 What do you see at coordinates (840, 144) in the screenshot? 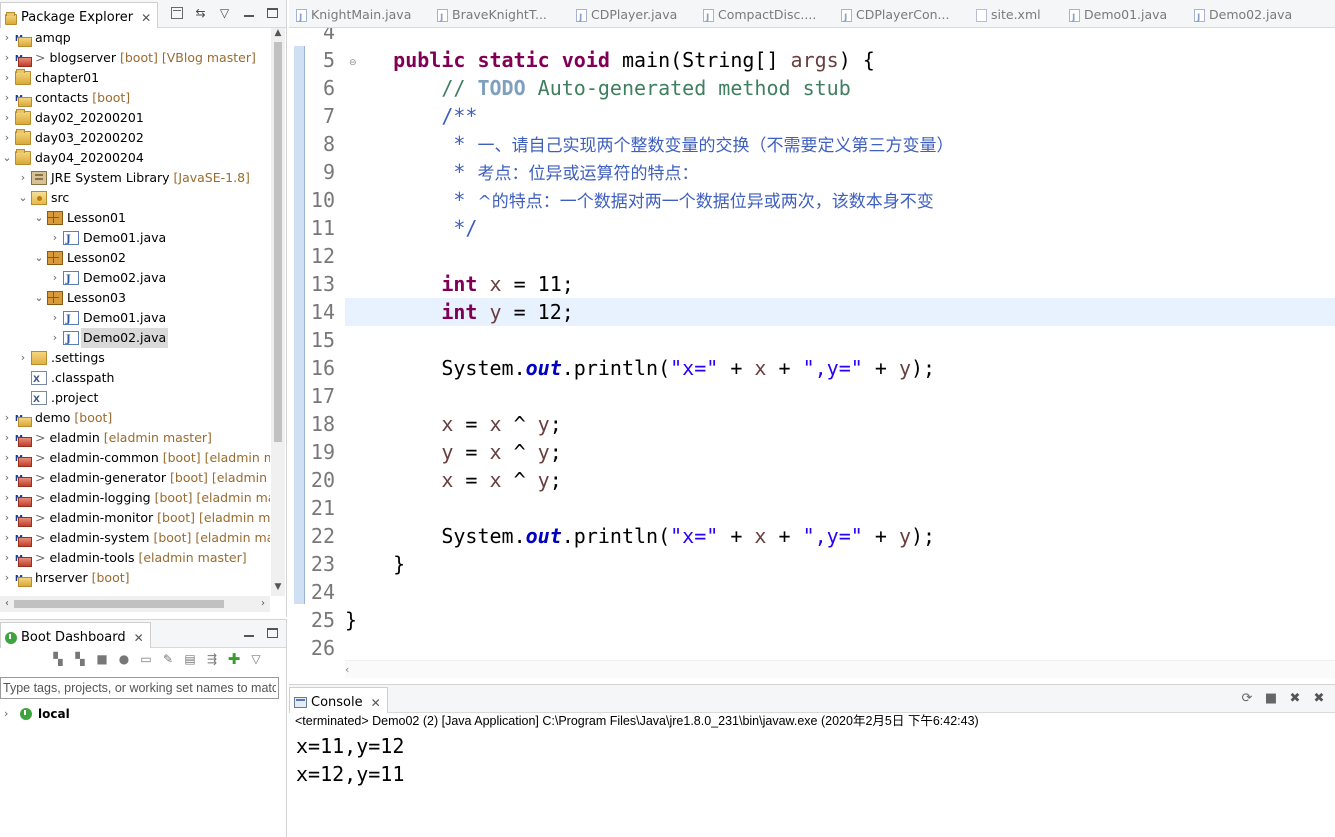
I see `code-line: * 一、请自己实现两个整数变量的交换（不需要定义第三方变量）` at bounding box center [840, 144].